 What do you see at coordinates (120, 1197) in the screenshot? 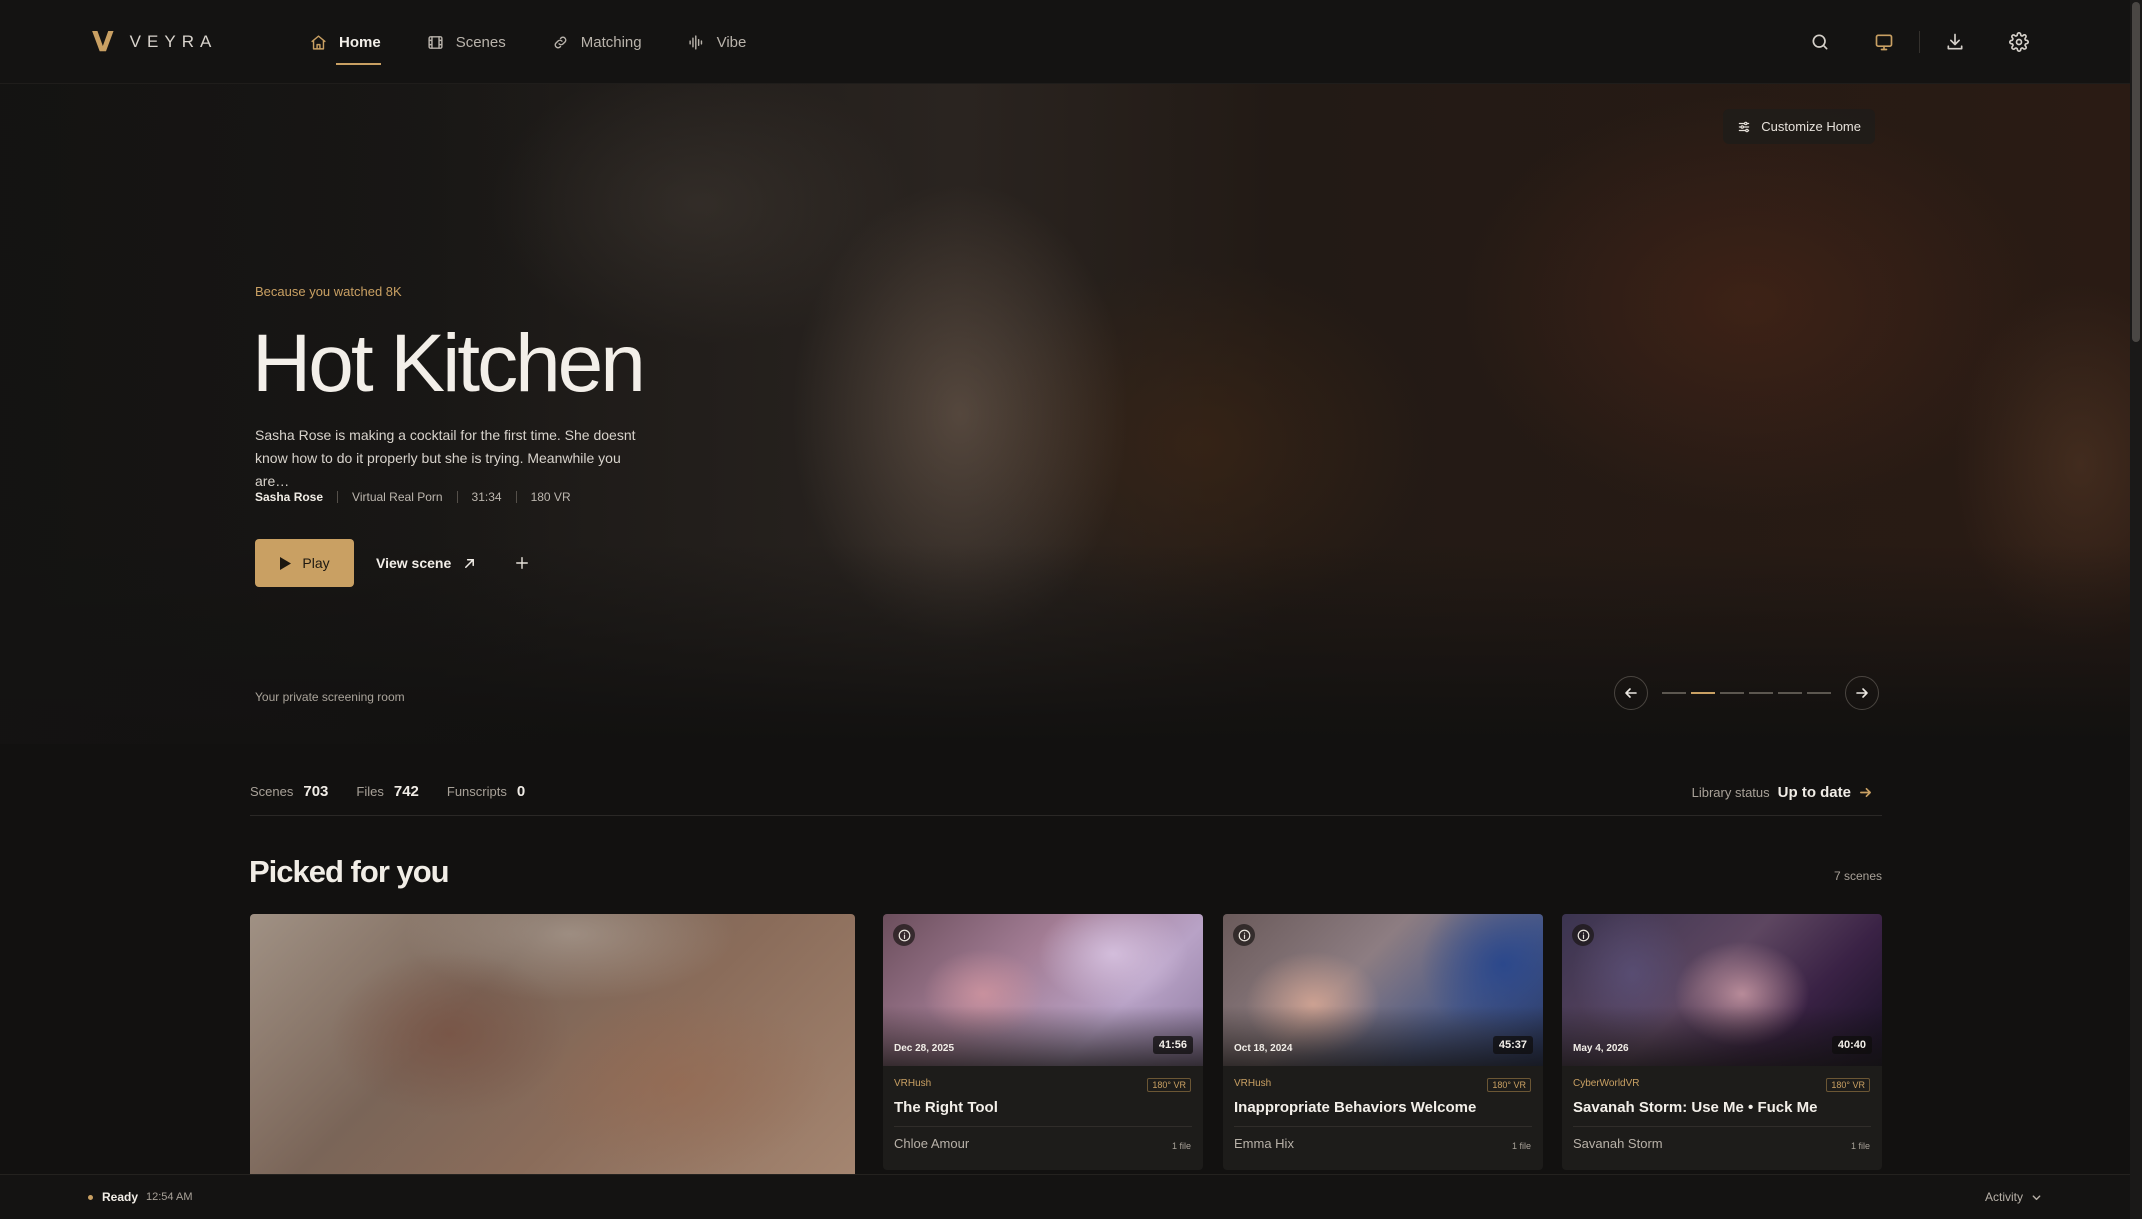
I see `status-state: Ready` at bounding box center [120, 1197].